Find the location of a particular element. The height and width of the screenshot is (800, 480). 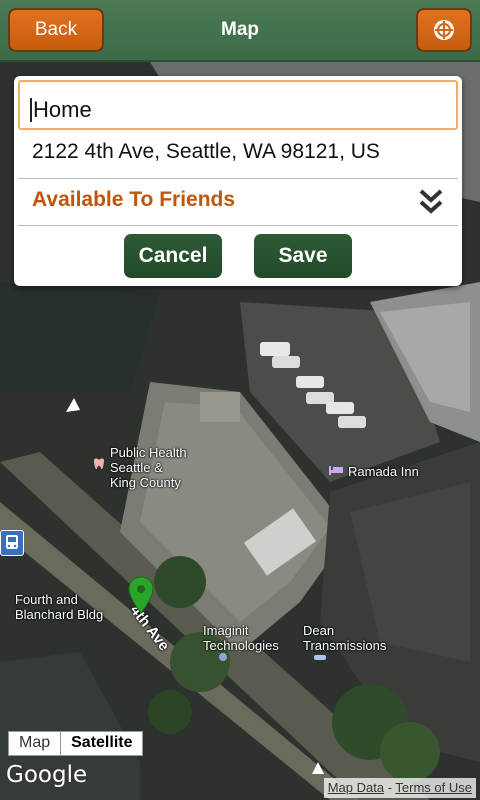

locate-button is located at coordinates (444, 30).